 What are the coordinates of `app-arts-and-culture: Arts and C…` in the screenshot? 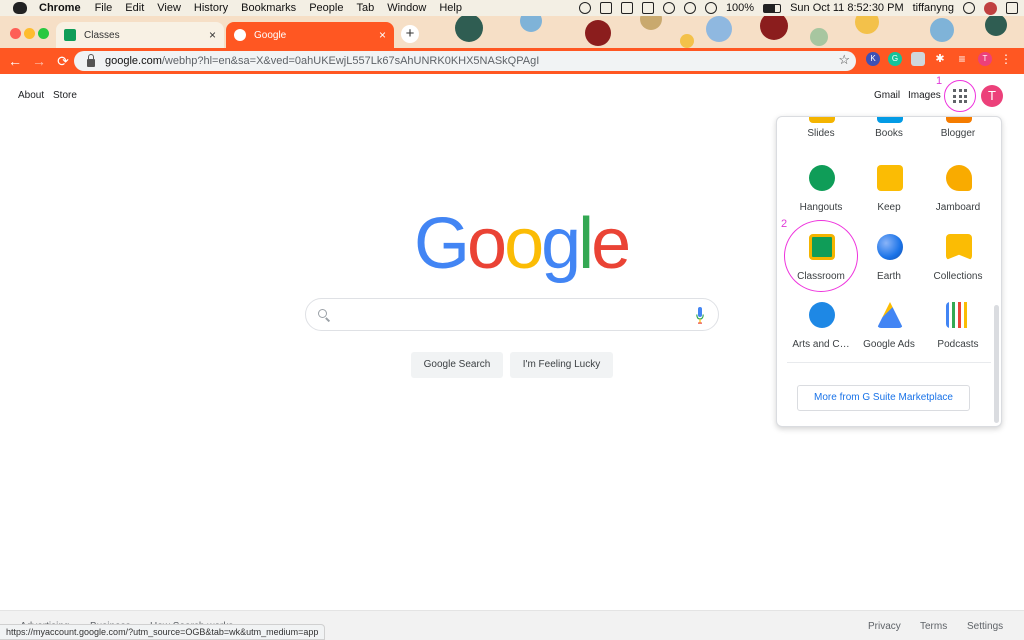 It's located at (821, 332).